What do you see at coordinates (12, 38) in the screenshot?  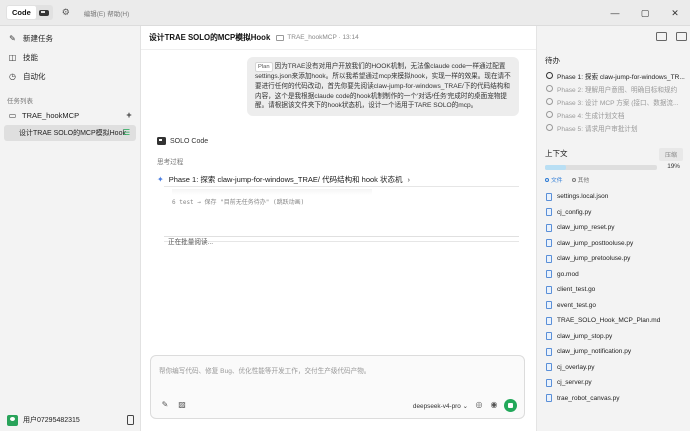 I see `new-task-icon: ✎` at bounding box center [12, 38].